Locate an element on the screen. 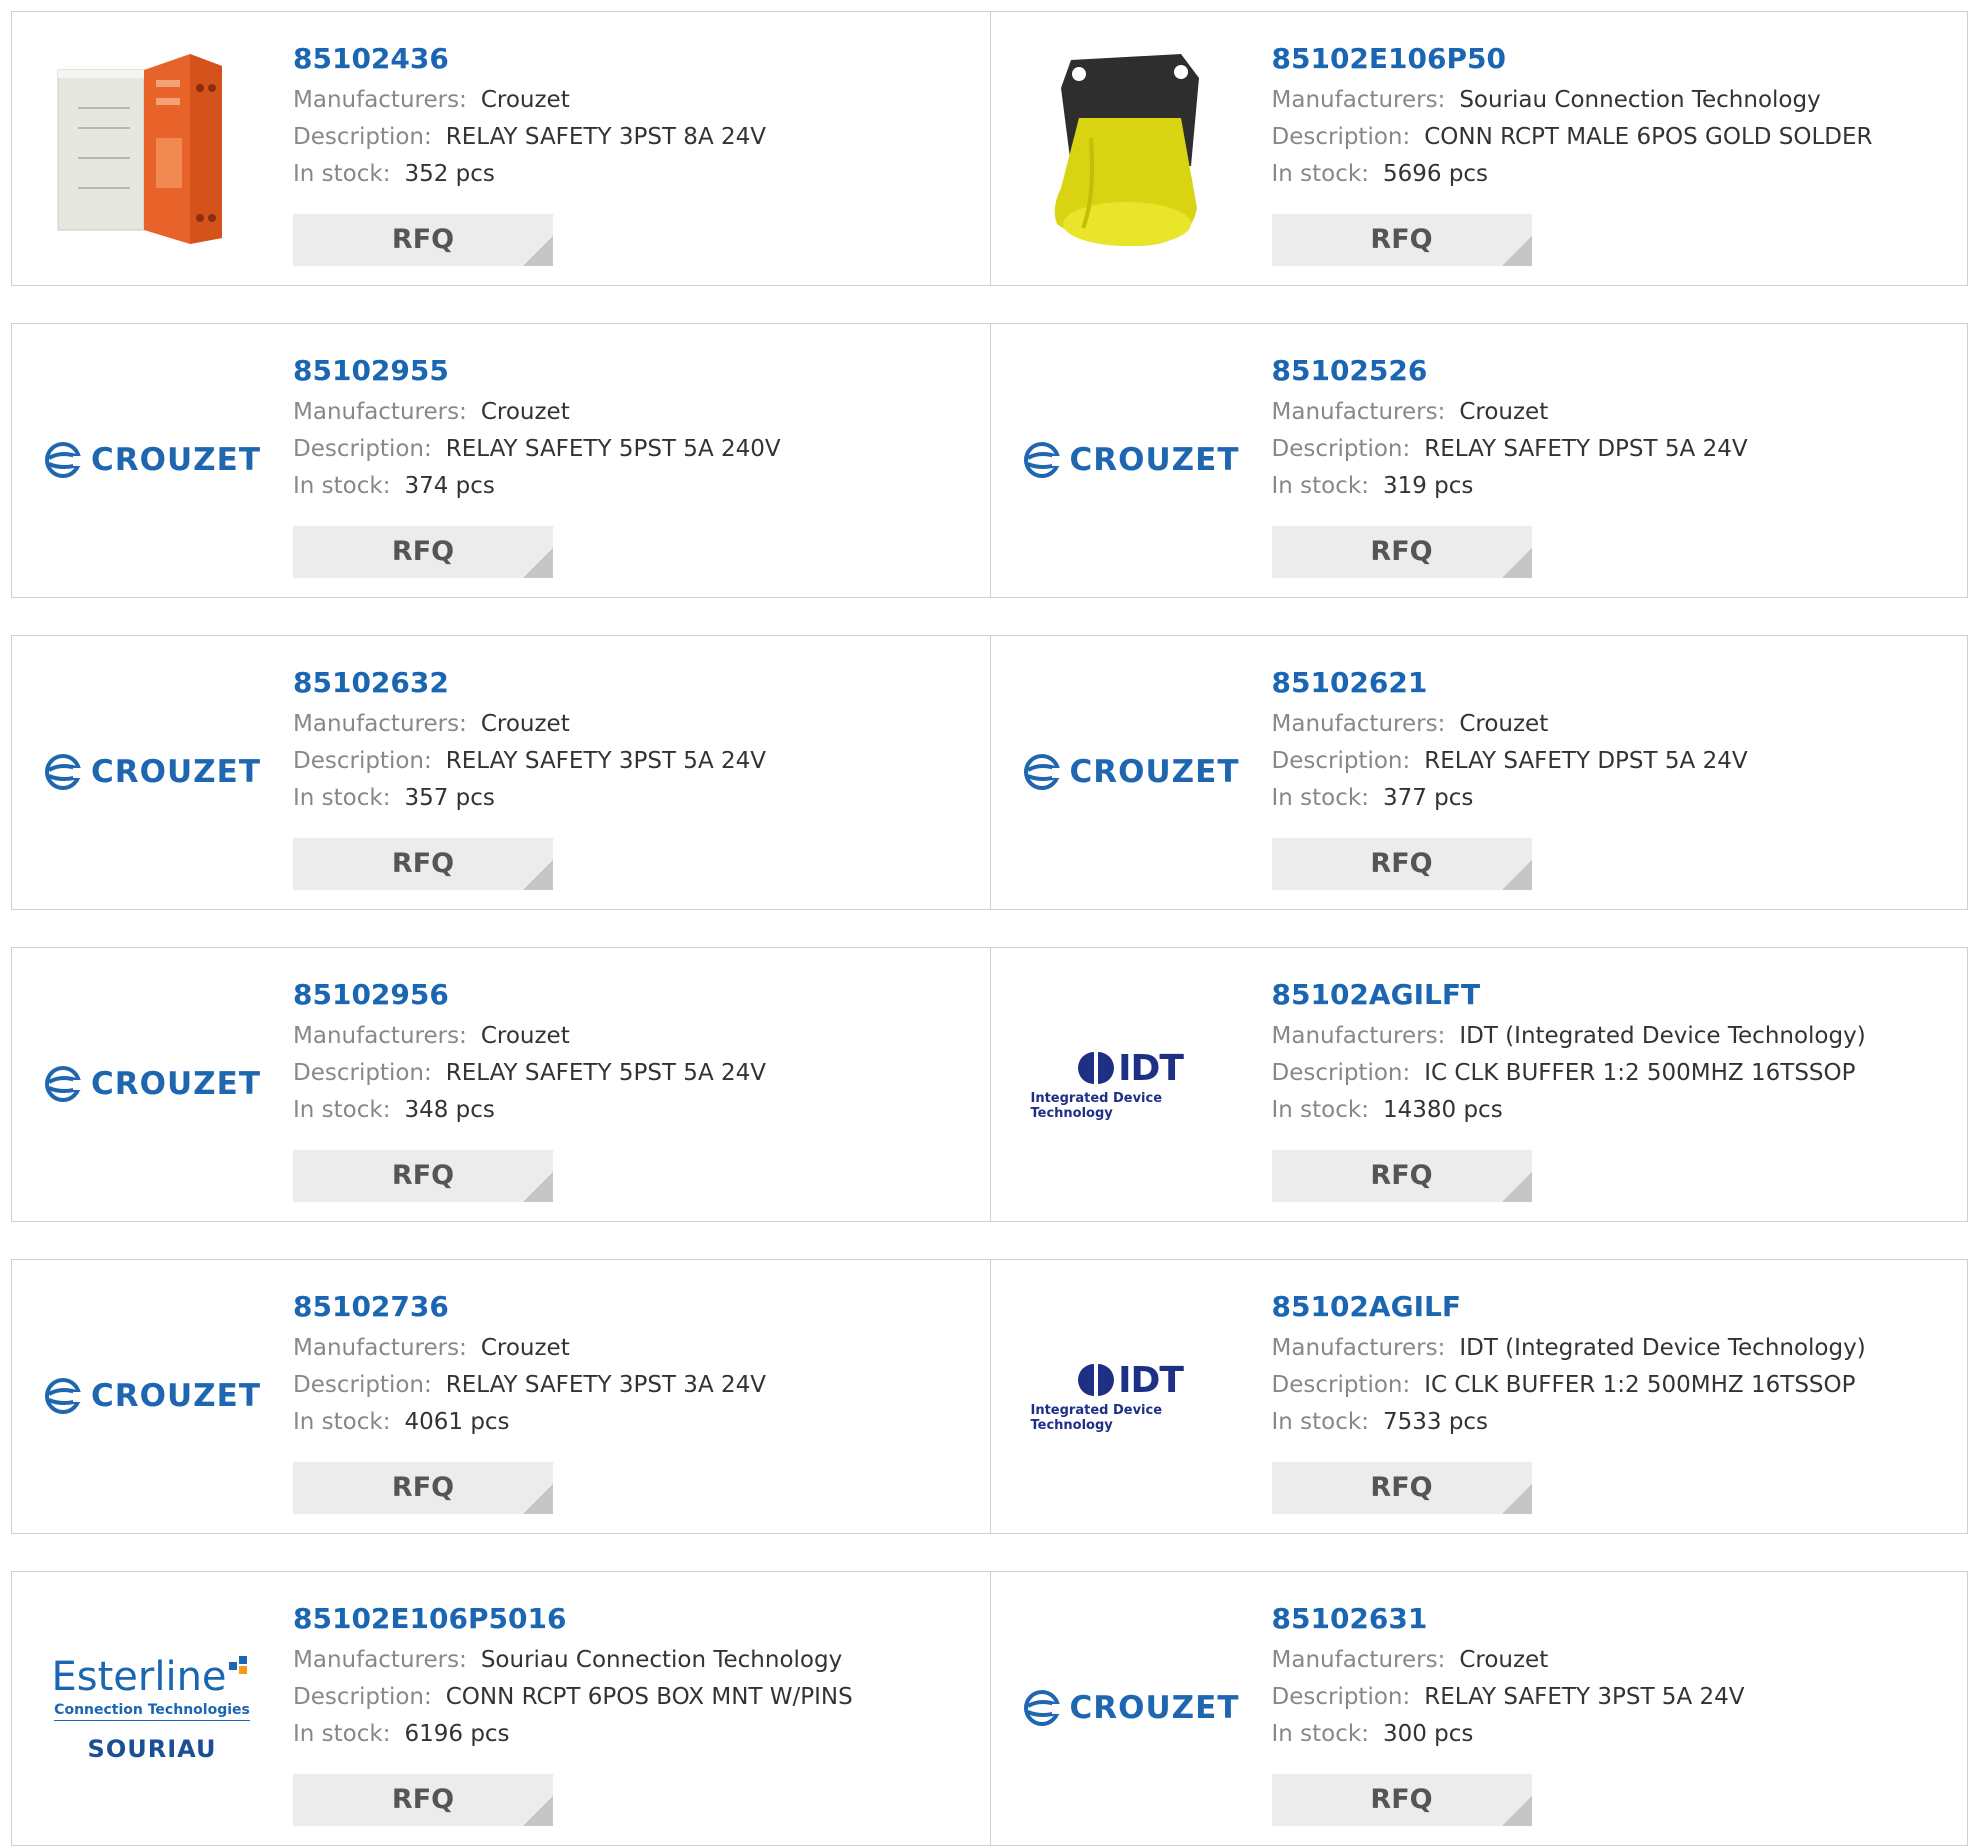 This screenshot has height=1846, width=1968. stock-line: In stock: 5696 pcs is located at coordinates (1615, 174).